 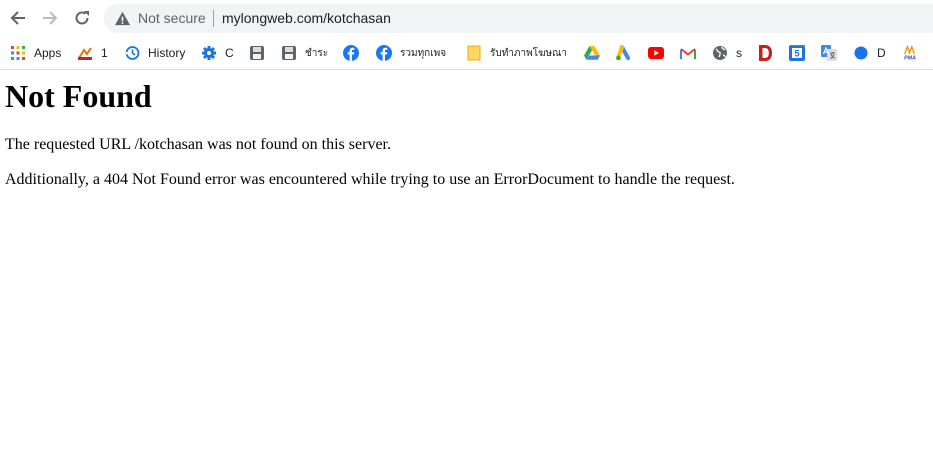 I want to click on history-icon, so click(x=132, y=53).